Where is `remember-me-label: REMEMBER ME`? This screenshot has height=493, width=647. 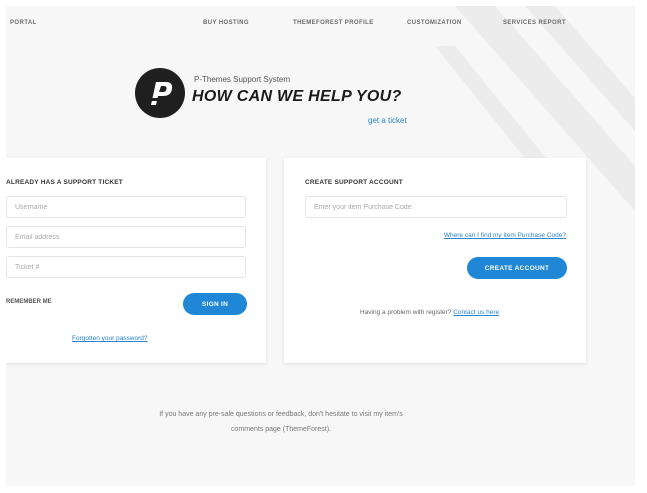 remember-me-label: REMEMBER ME is located at coordinates (29, 302).